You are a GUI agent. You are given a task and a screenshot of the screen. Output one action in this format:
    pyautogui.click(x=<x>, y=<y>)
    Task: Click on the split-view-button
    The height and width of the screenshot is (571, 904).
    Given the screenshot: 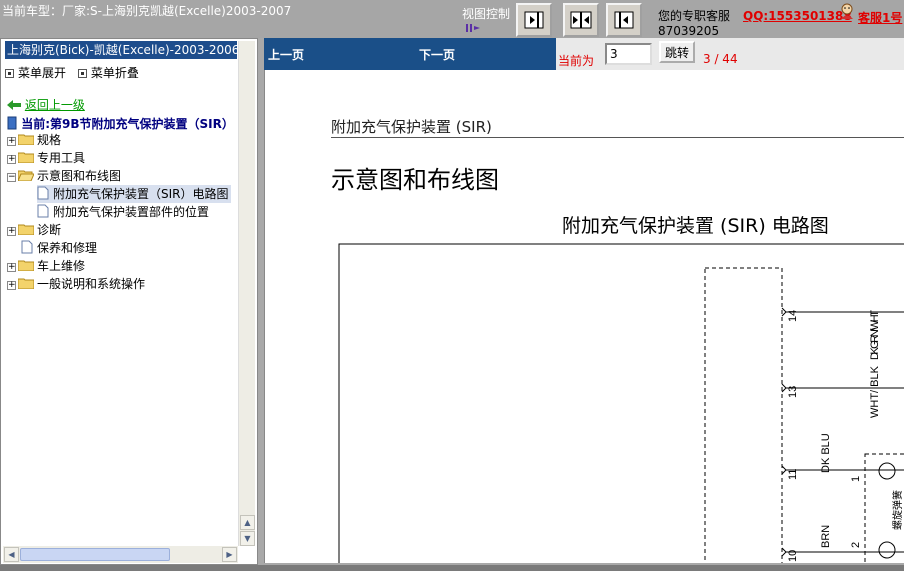 What is the action you would take?
    pyautogui.click(x=581, y=20)
    